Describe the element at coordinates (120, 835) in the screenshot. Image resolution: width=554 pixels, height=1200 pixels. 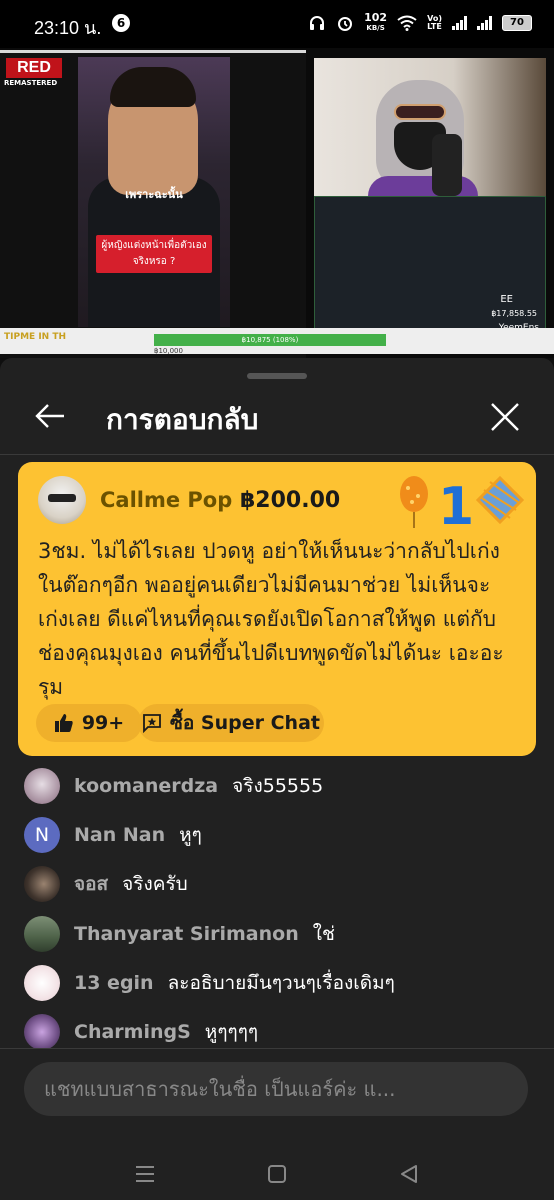
I see `chat-author: Nan Nan` at that location.